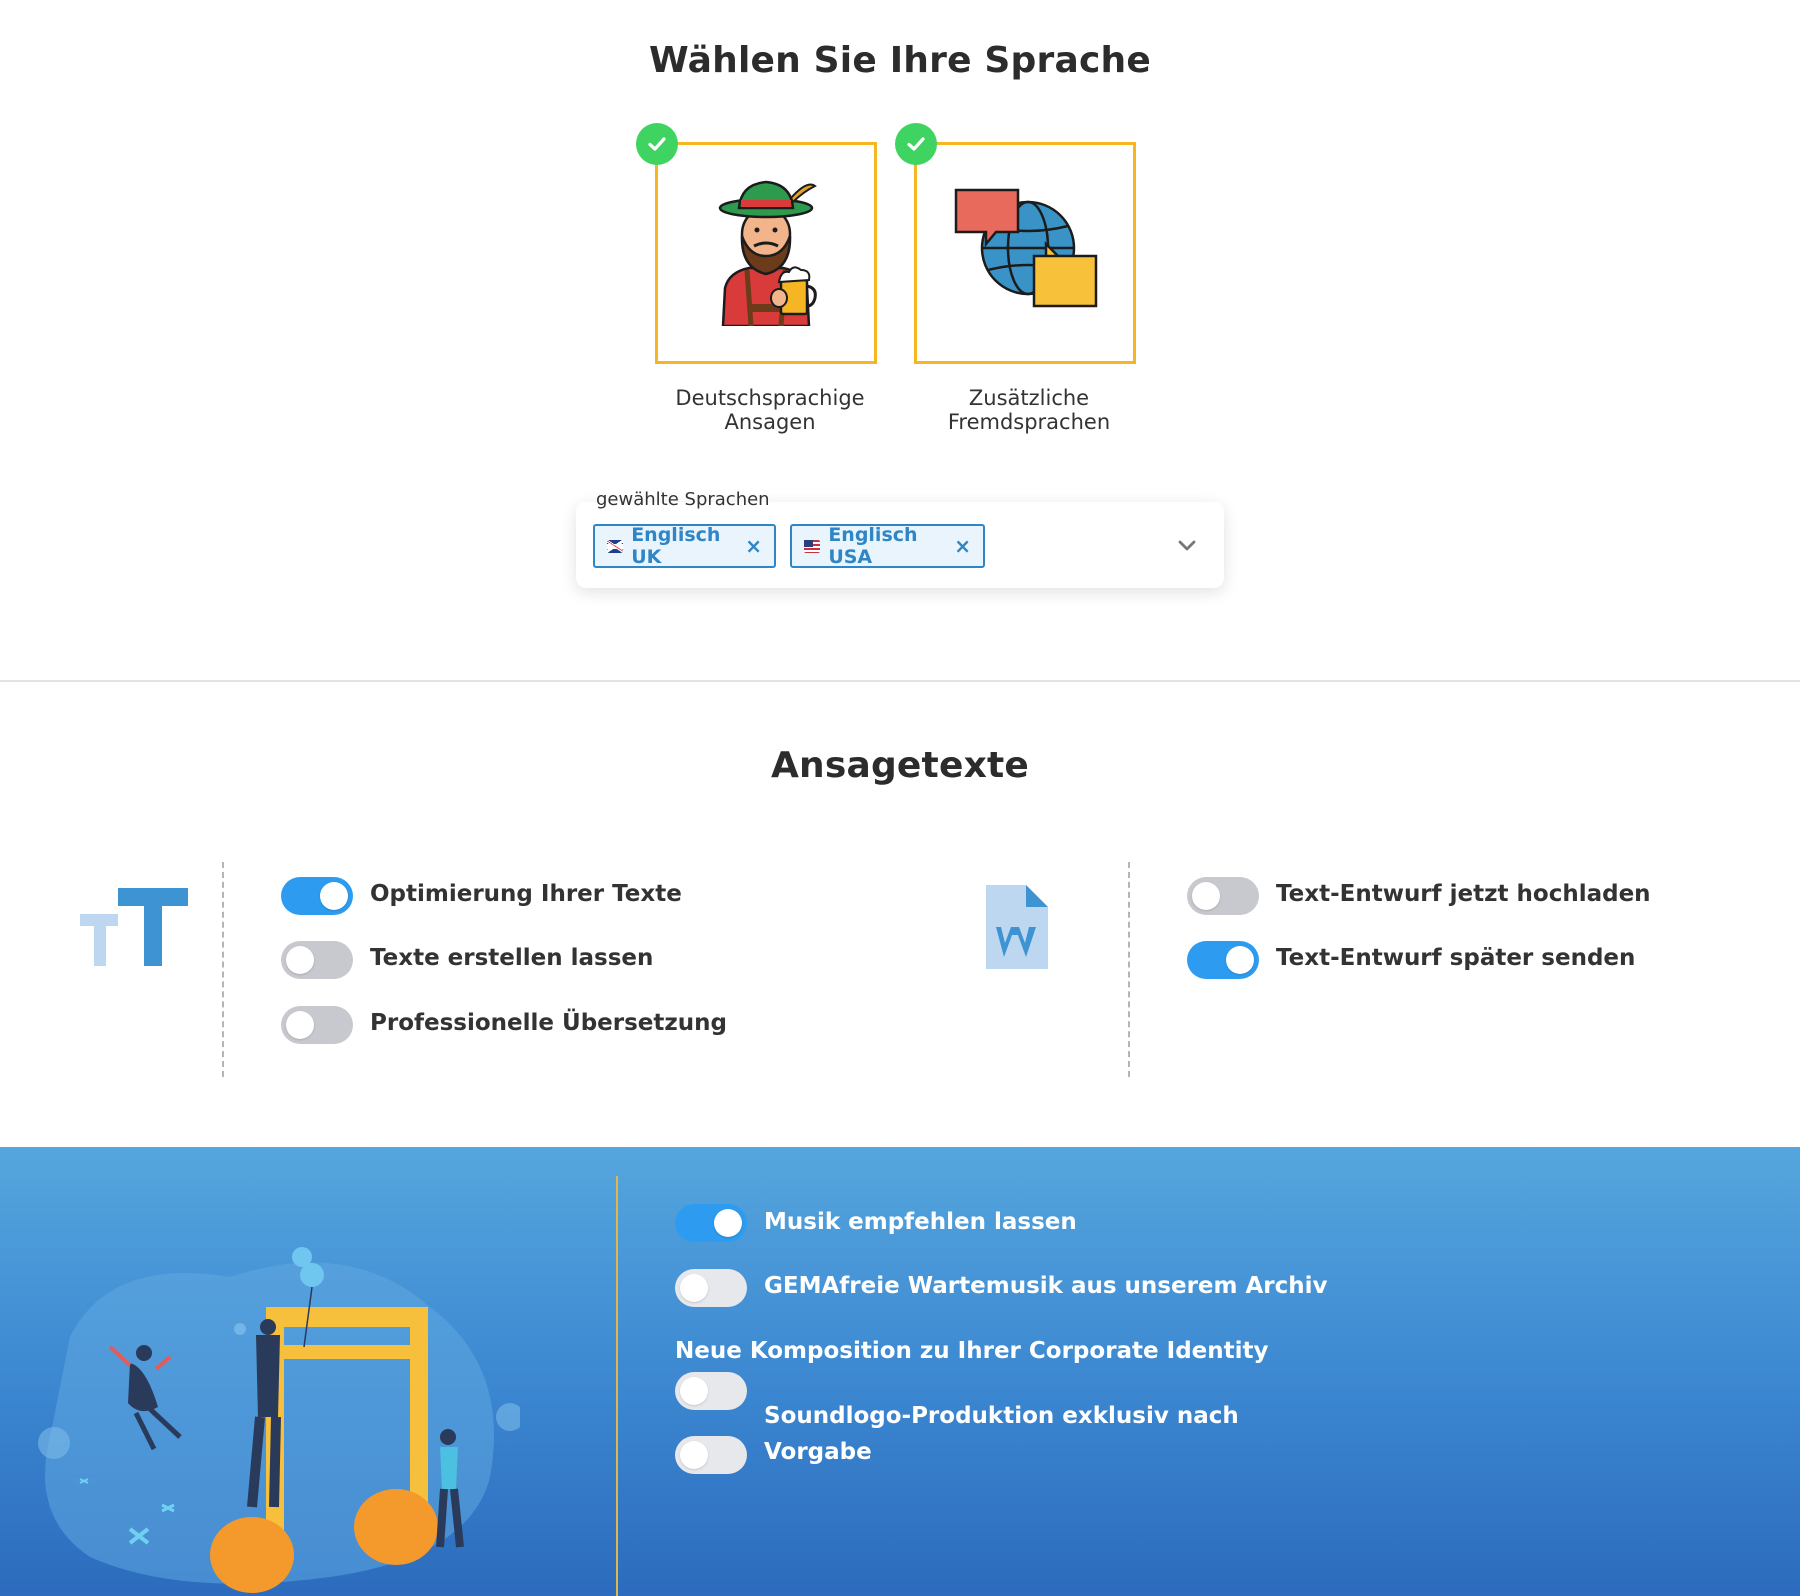 The width and height of the screenshot is (1800, 1596). I want to click on card-foreign-label: Zusätzliche Fremdsprachen, so click(1029, 410).